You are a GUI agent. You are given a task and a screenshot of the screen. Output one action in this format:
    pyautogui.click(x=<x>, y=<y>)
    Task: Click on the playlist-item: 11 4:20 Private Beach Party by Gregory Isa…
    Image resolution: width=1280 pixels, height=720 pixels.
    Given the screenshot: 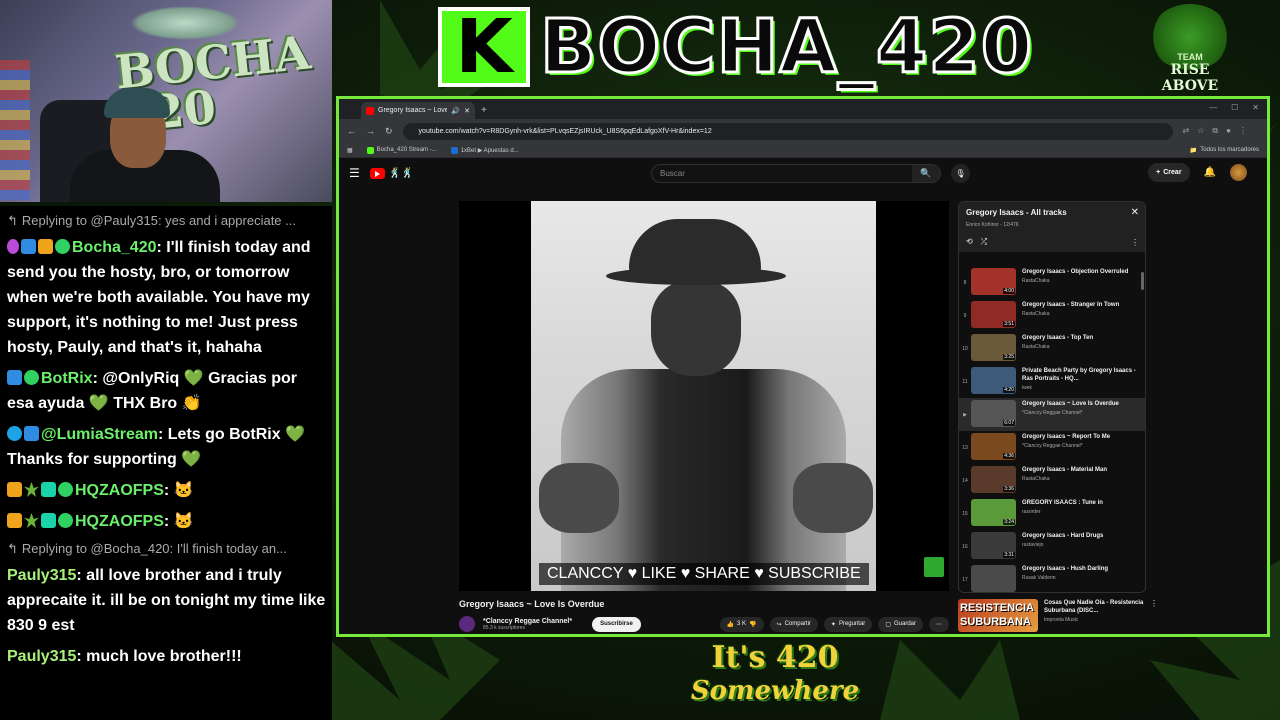 What is the action you would take?
    pyautogui.click(x=1052, y=381)
    